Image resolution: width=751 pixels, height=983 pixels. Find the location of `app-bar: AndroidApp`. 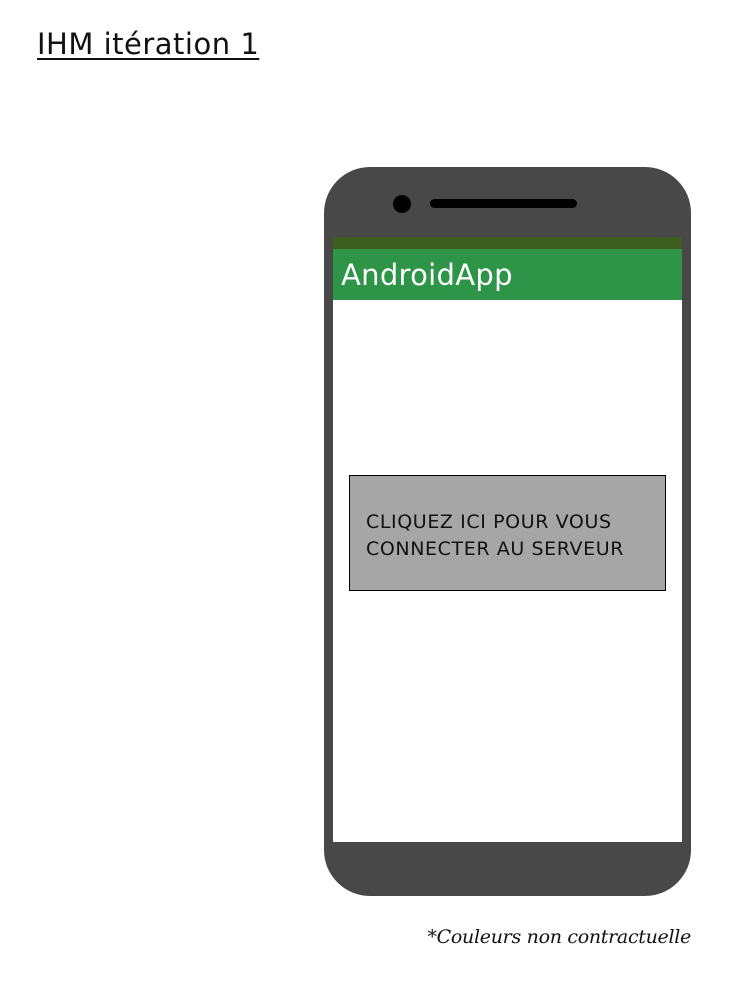

app-bar: AndroidApp is located at coordinates (507, 274).